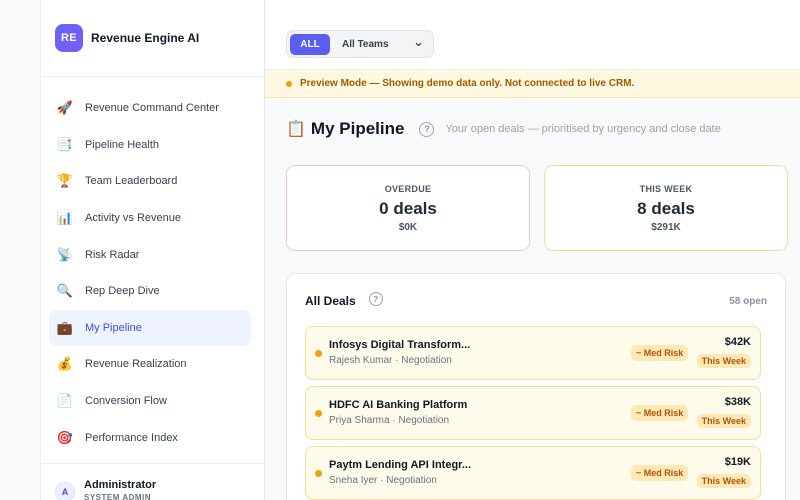 The image size is (800, 500). I want to click on satellite-dish-icon: 📡, so click(65, 254).